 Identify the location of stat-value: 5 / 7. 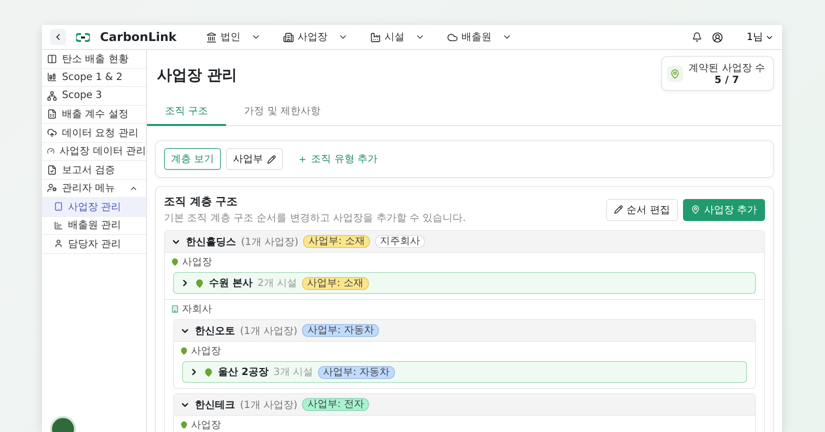
(727, 80).